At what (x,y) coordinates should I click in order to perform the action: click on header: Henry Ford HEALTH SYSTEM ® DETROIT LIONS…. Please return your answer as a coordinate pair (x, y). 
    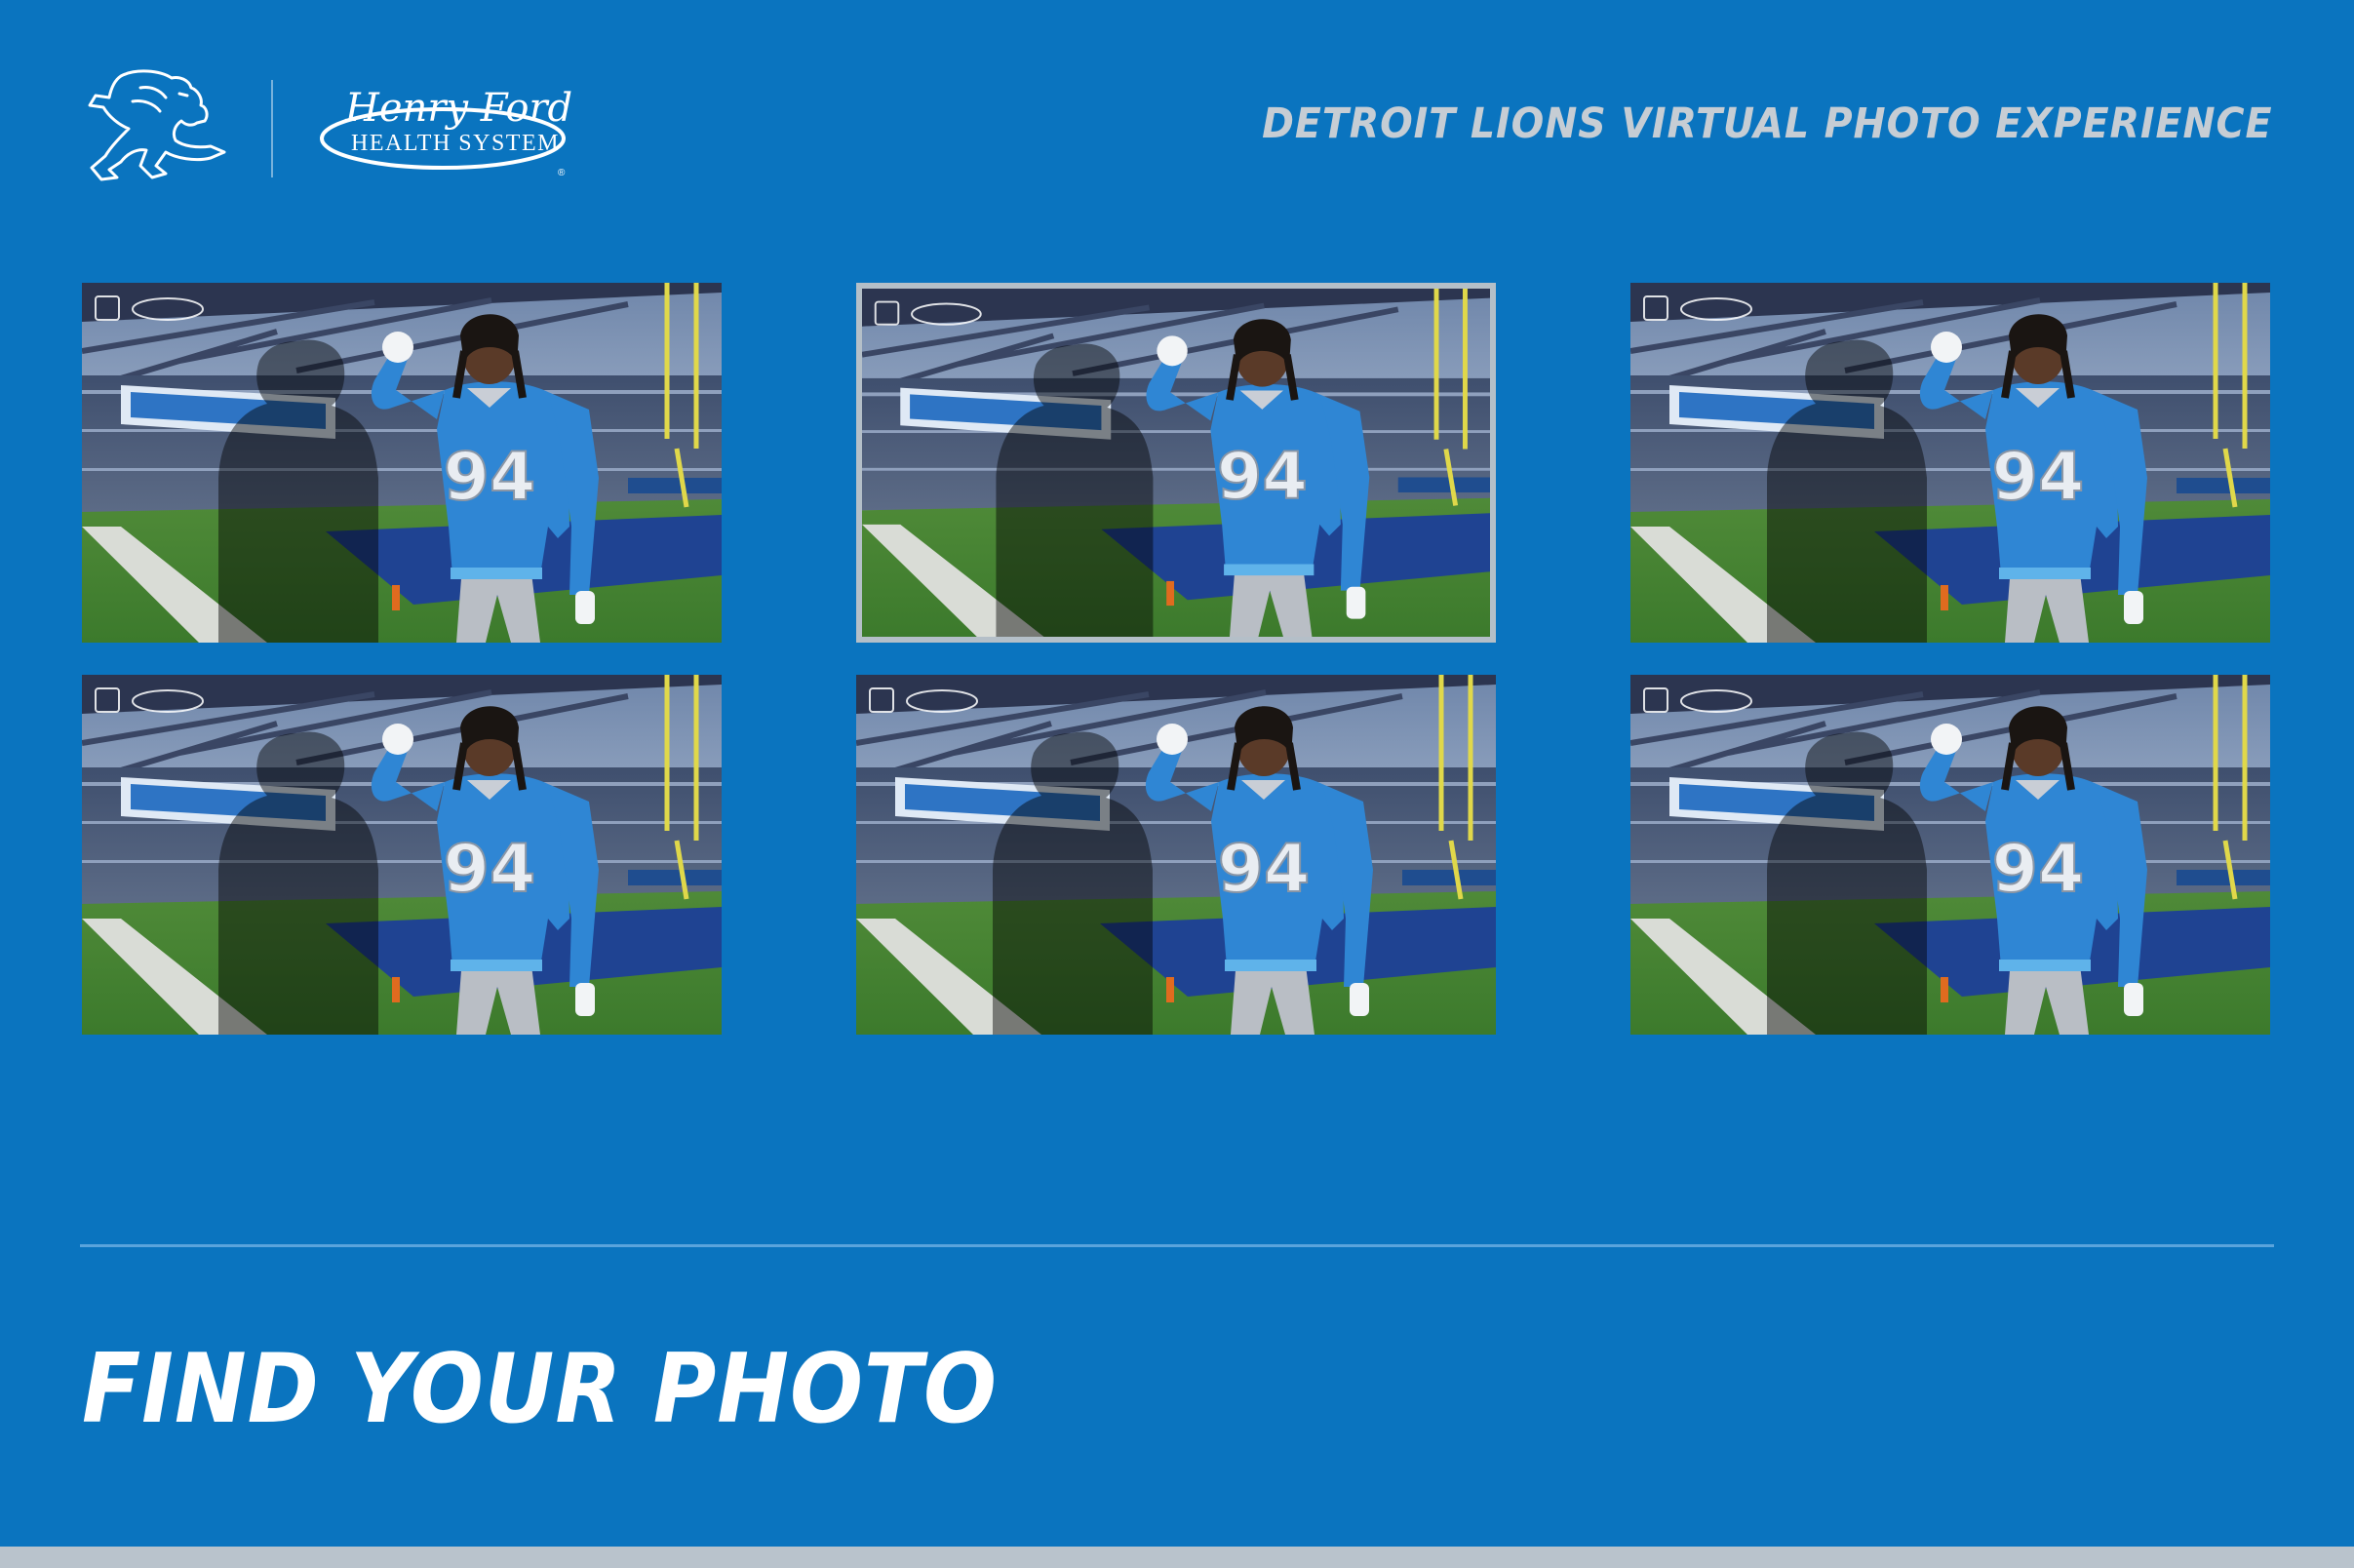
    Looking at the image, I should click on (1177, 126).